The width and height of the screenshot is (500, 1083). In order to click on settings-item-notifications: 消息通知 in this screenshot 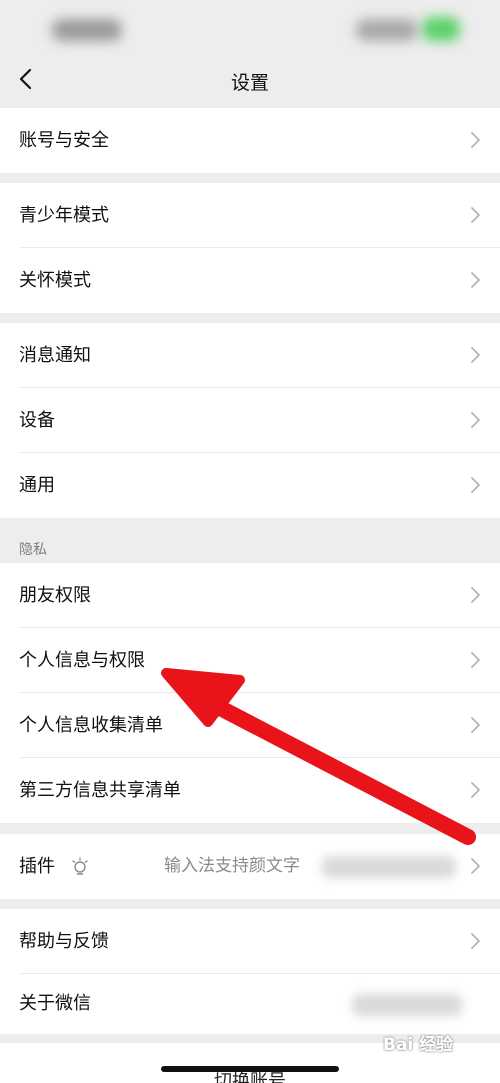, I will do `click(250, 355)`.